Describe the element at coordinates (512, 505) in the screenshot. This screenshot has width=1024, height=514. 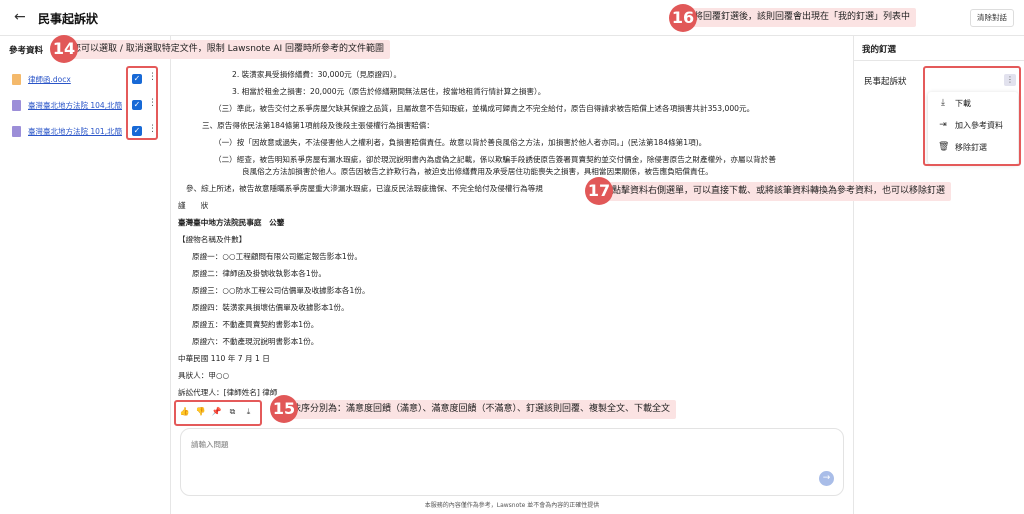
I see `disclaimer-text: 本服務的內容僅作為參考，Lawsnote 並不會為內容的正確性提供` at that location.